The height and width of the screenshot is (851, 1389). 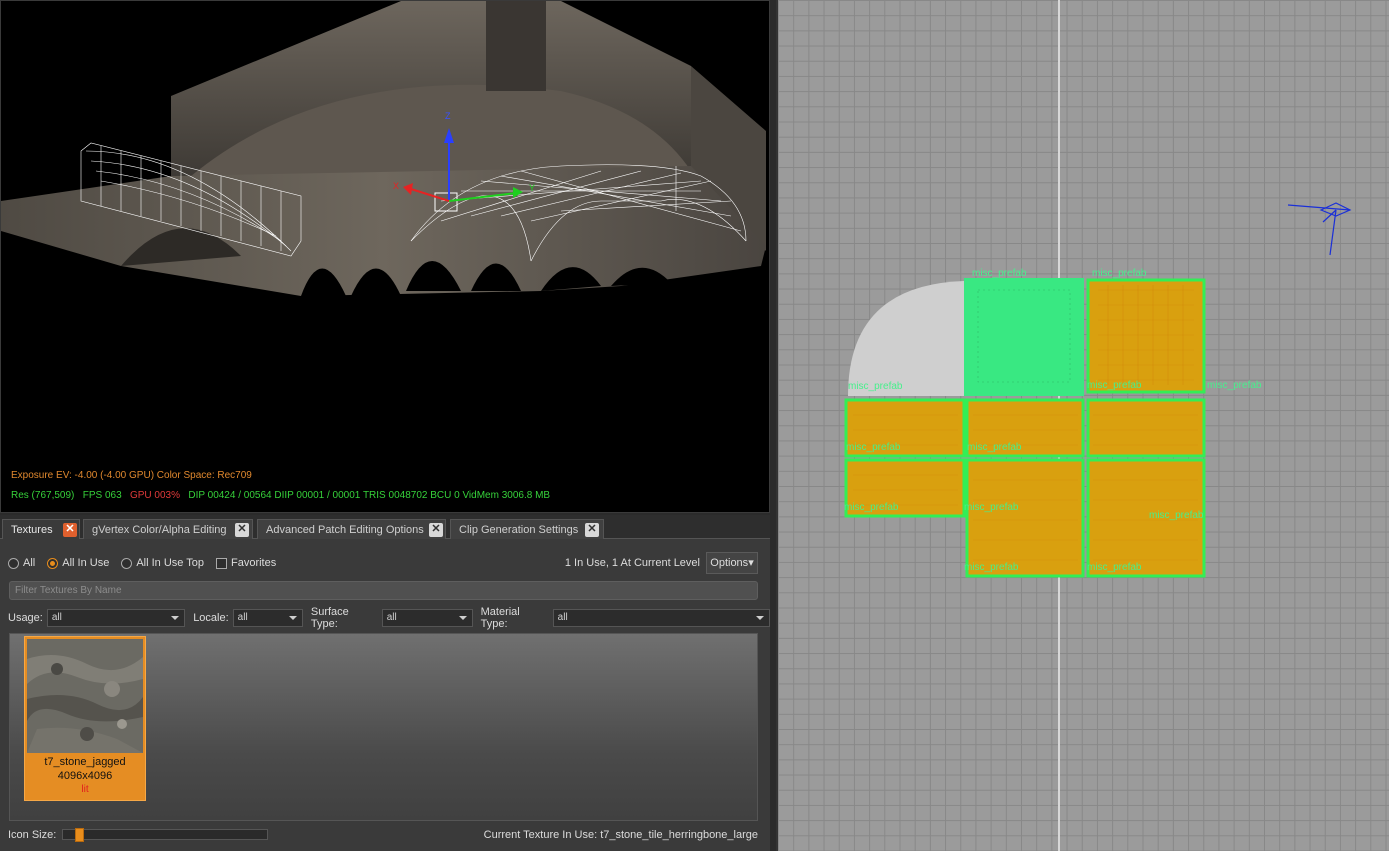 What do you see at coordinates (32, 835) in the screenshot?
I see `icon-size-label: Icon Size:` at bounding box center [32, 835].